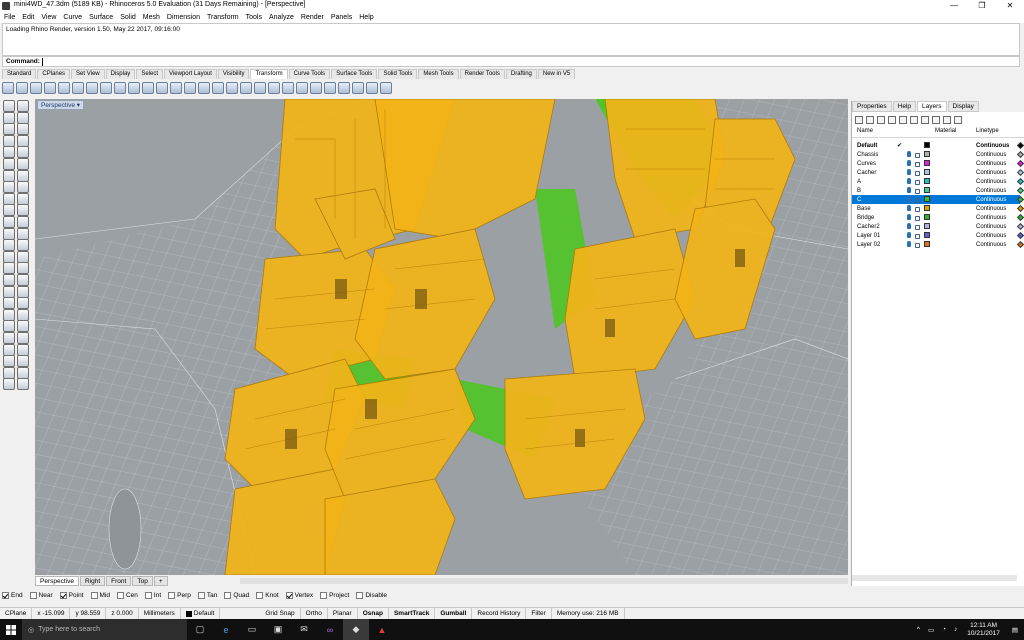  Describe the element at coordinates (914, 120) in the screenshot. I see `move-to-parent-icon` at that location.